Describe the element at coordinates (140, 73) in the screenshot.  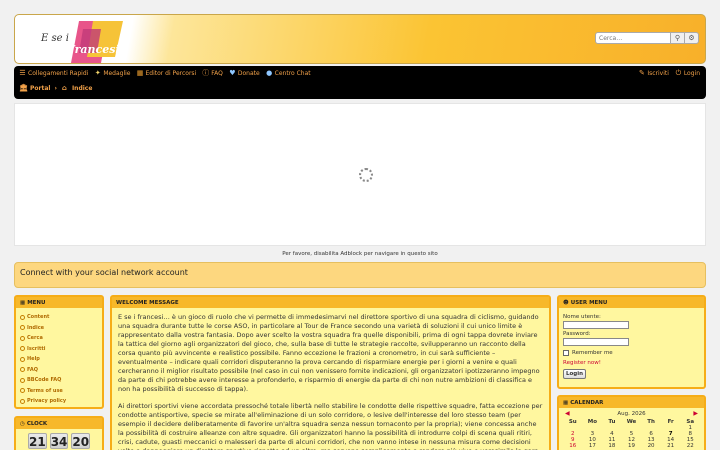
I see `map-icon: ▦` at that location.